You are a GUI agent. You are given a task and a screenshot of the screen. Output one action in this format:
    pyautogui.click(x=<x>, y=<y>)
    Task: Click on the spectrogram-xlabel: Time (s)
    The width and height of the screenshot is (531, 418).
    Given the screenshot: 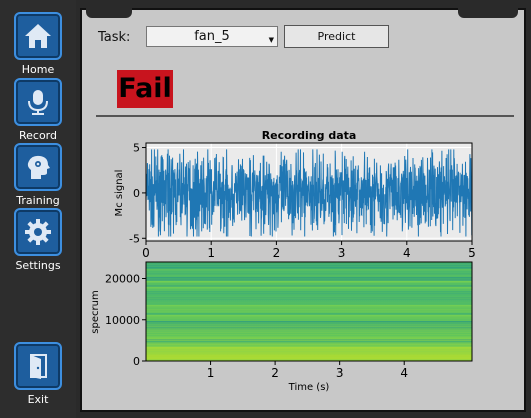 What is the action you would take?
    pyautogui.click(x=309, y=387)
    